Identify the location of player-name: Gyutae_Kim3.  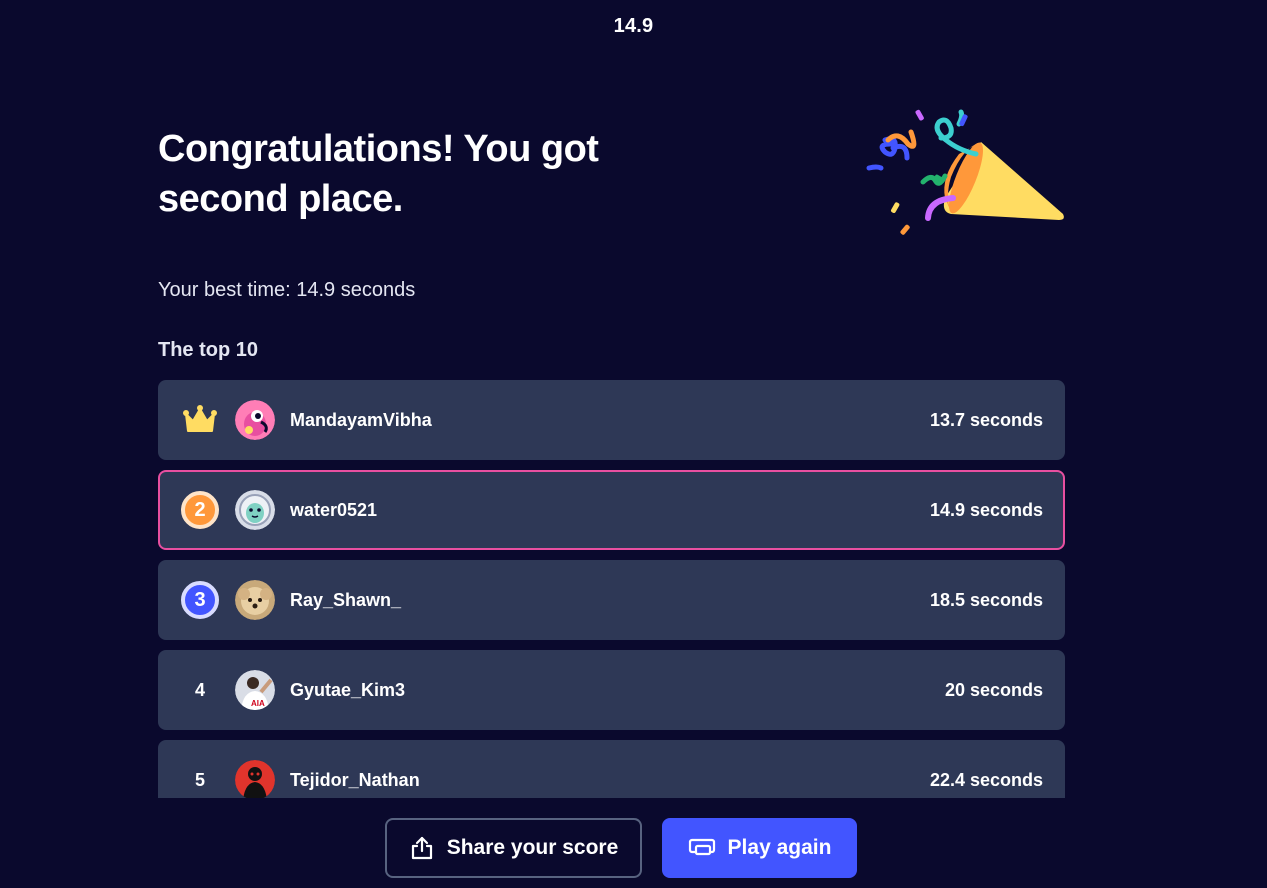
(348, 689).